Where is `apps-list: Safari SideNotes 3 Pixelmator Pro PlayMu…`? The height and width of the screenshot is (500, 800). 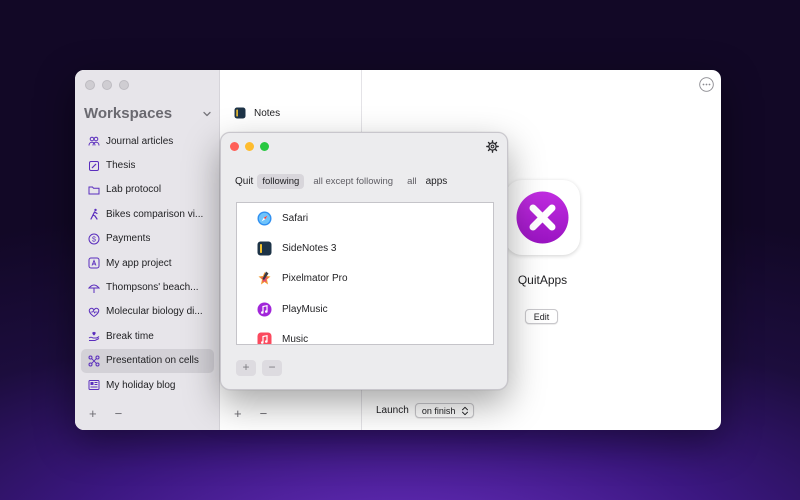 apps-list: Safari SideNotes 3 Pixelmator Pro PlayMu… is located at coordinates (365, 273).